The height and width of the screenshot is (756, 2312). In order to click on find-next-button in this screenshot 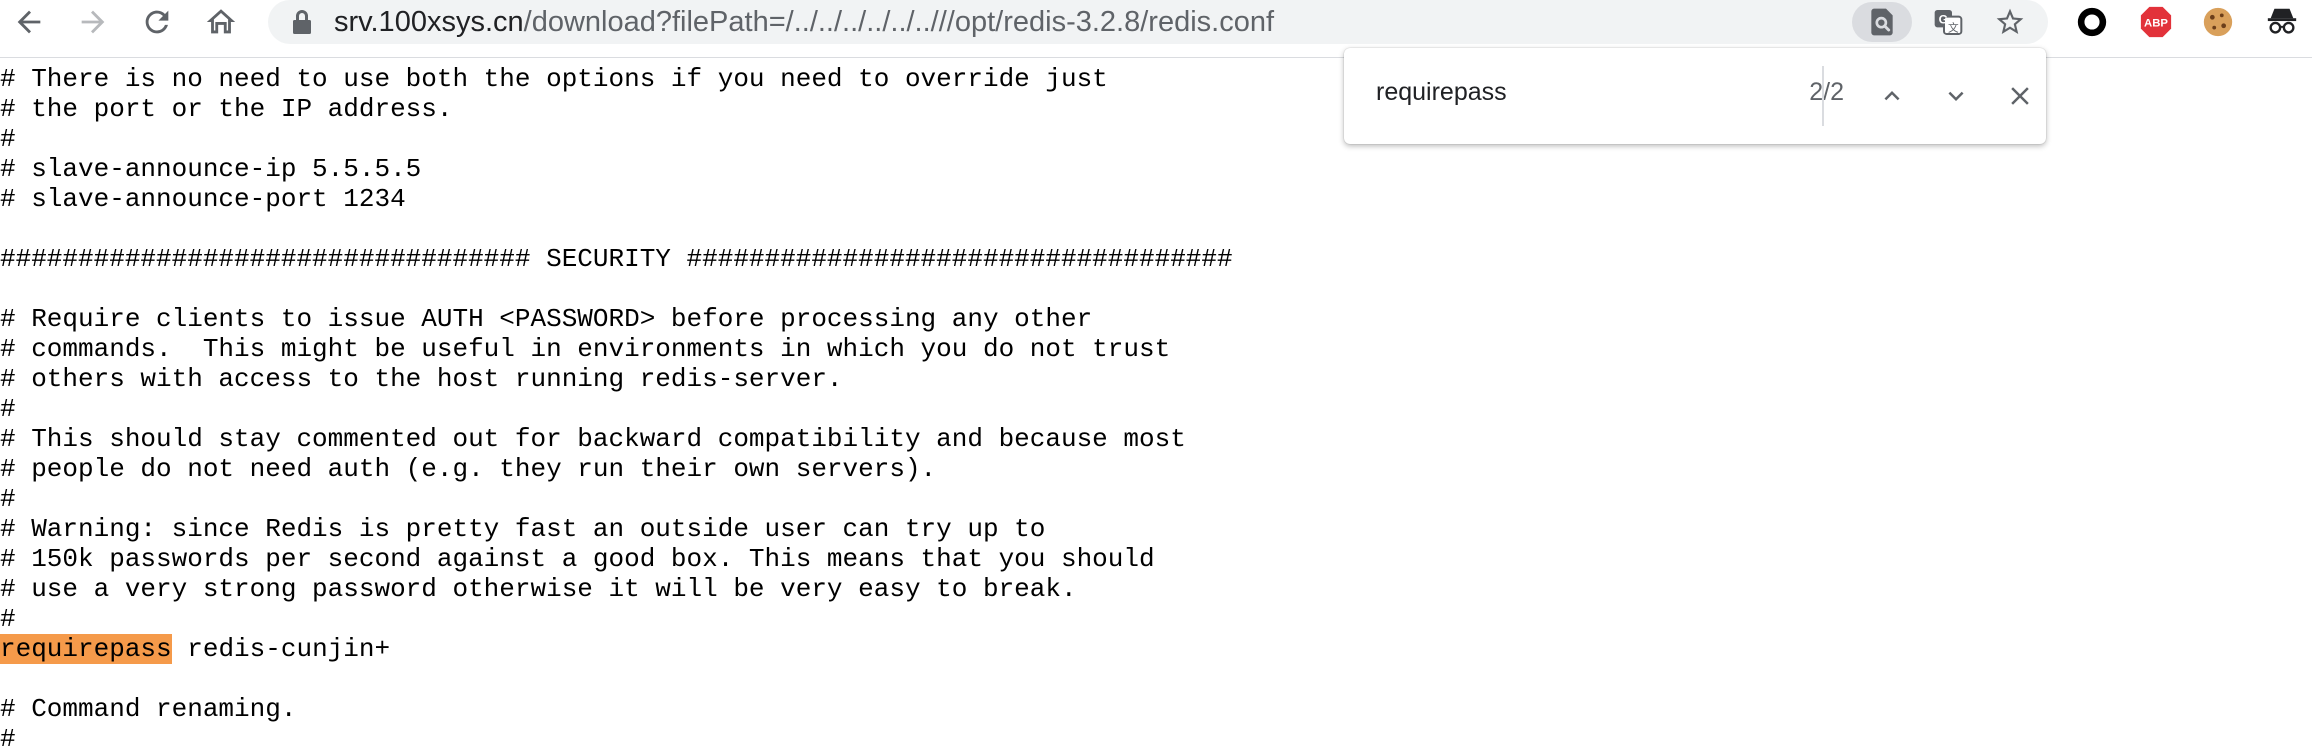, I will do `click(1956, 96)`.